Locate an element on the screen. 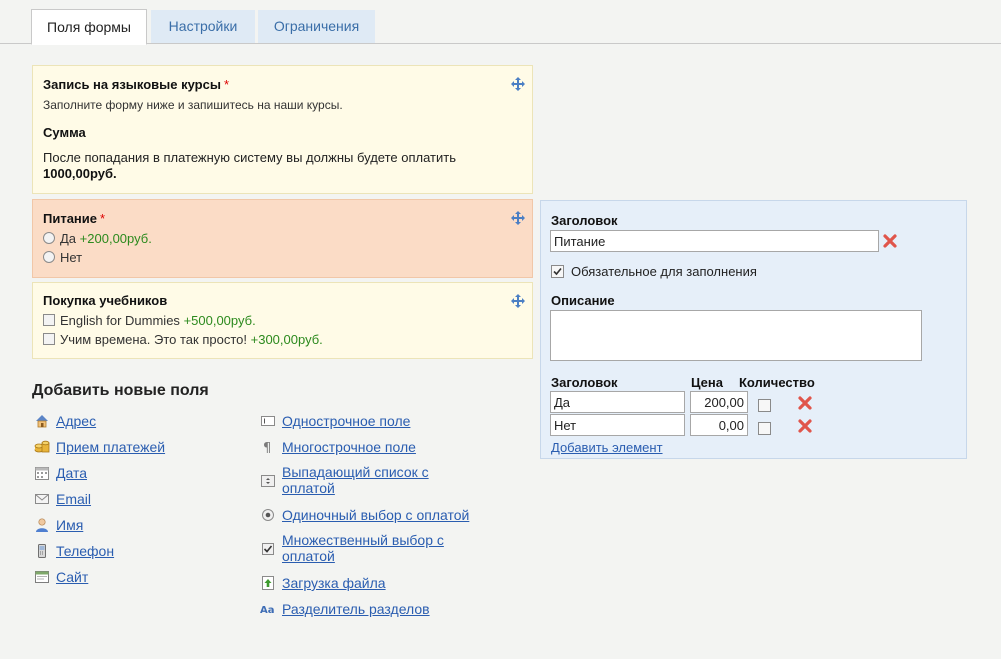 This screenshot has width=1001, height=659. required-label: Обязательное для заполнения is located at coordinates (664, 271).